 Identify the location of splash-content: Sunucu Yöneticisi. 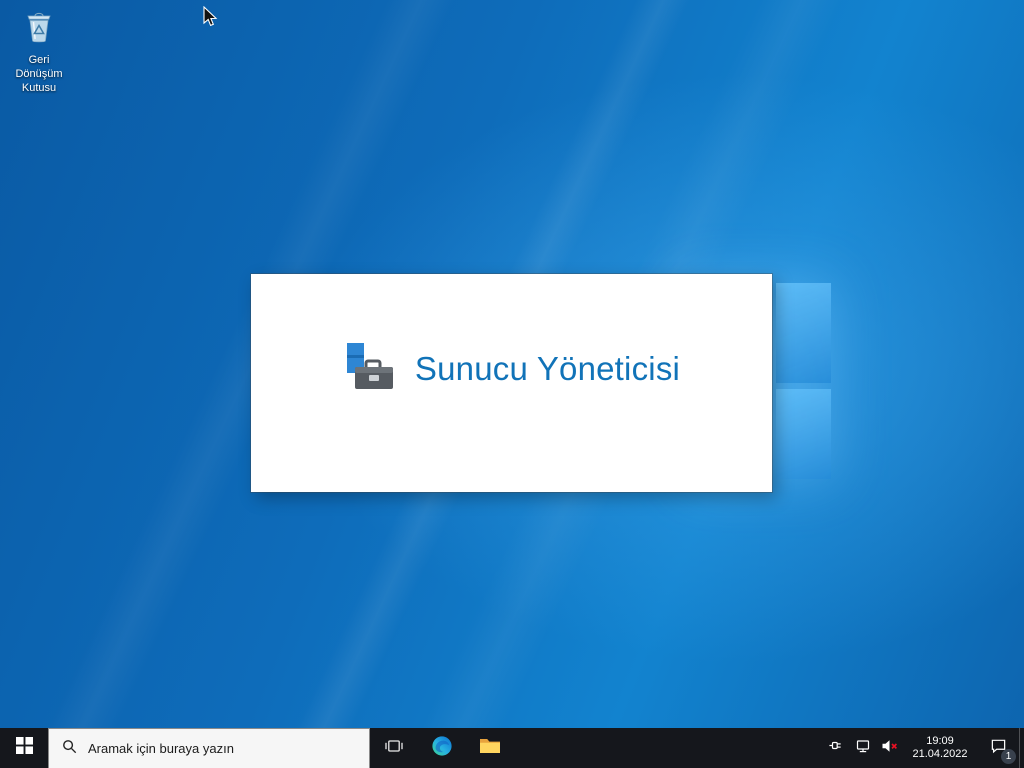
(511, 369).